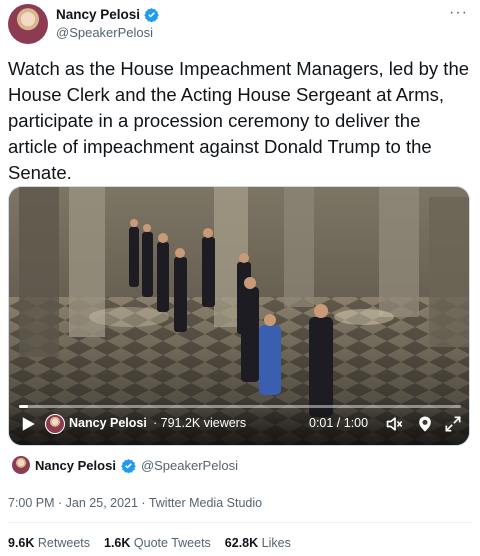 The height and width of the screenshot is (556, 480). Describe the element at coordinates (104, 32) in the screenshot. I see `handle: @SpeakerPelosi` at that location.